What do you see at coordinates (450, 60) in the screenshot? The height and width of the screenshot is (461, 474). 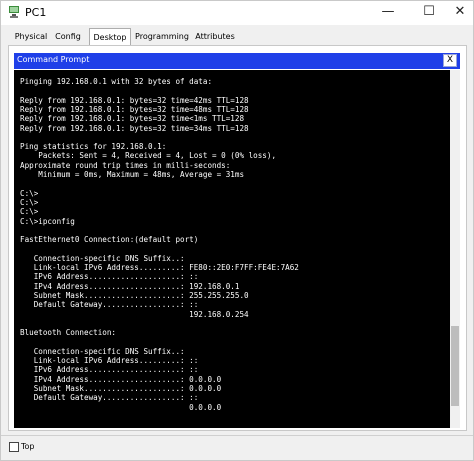 I see `command-prompt-close-button: X` at bounding box center [450, 60].